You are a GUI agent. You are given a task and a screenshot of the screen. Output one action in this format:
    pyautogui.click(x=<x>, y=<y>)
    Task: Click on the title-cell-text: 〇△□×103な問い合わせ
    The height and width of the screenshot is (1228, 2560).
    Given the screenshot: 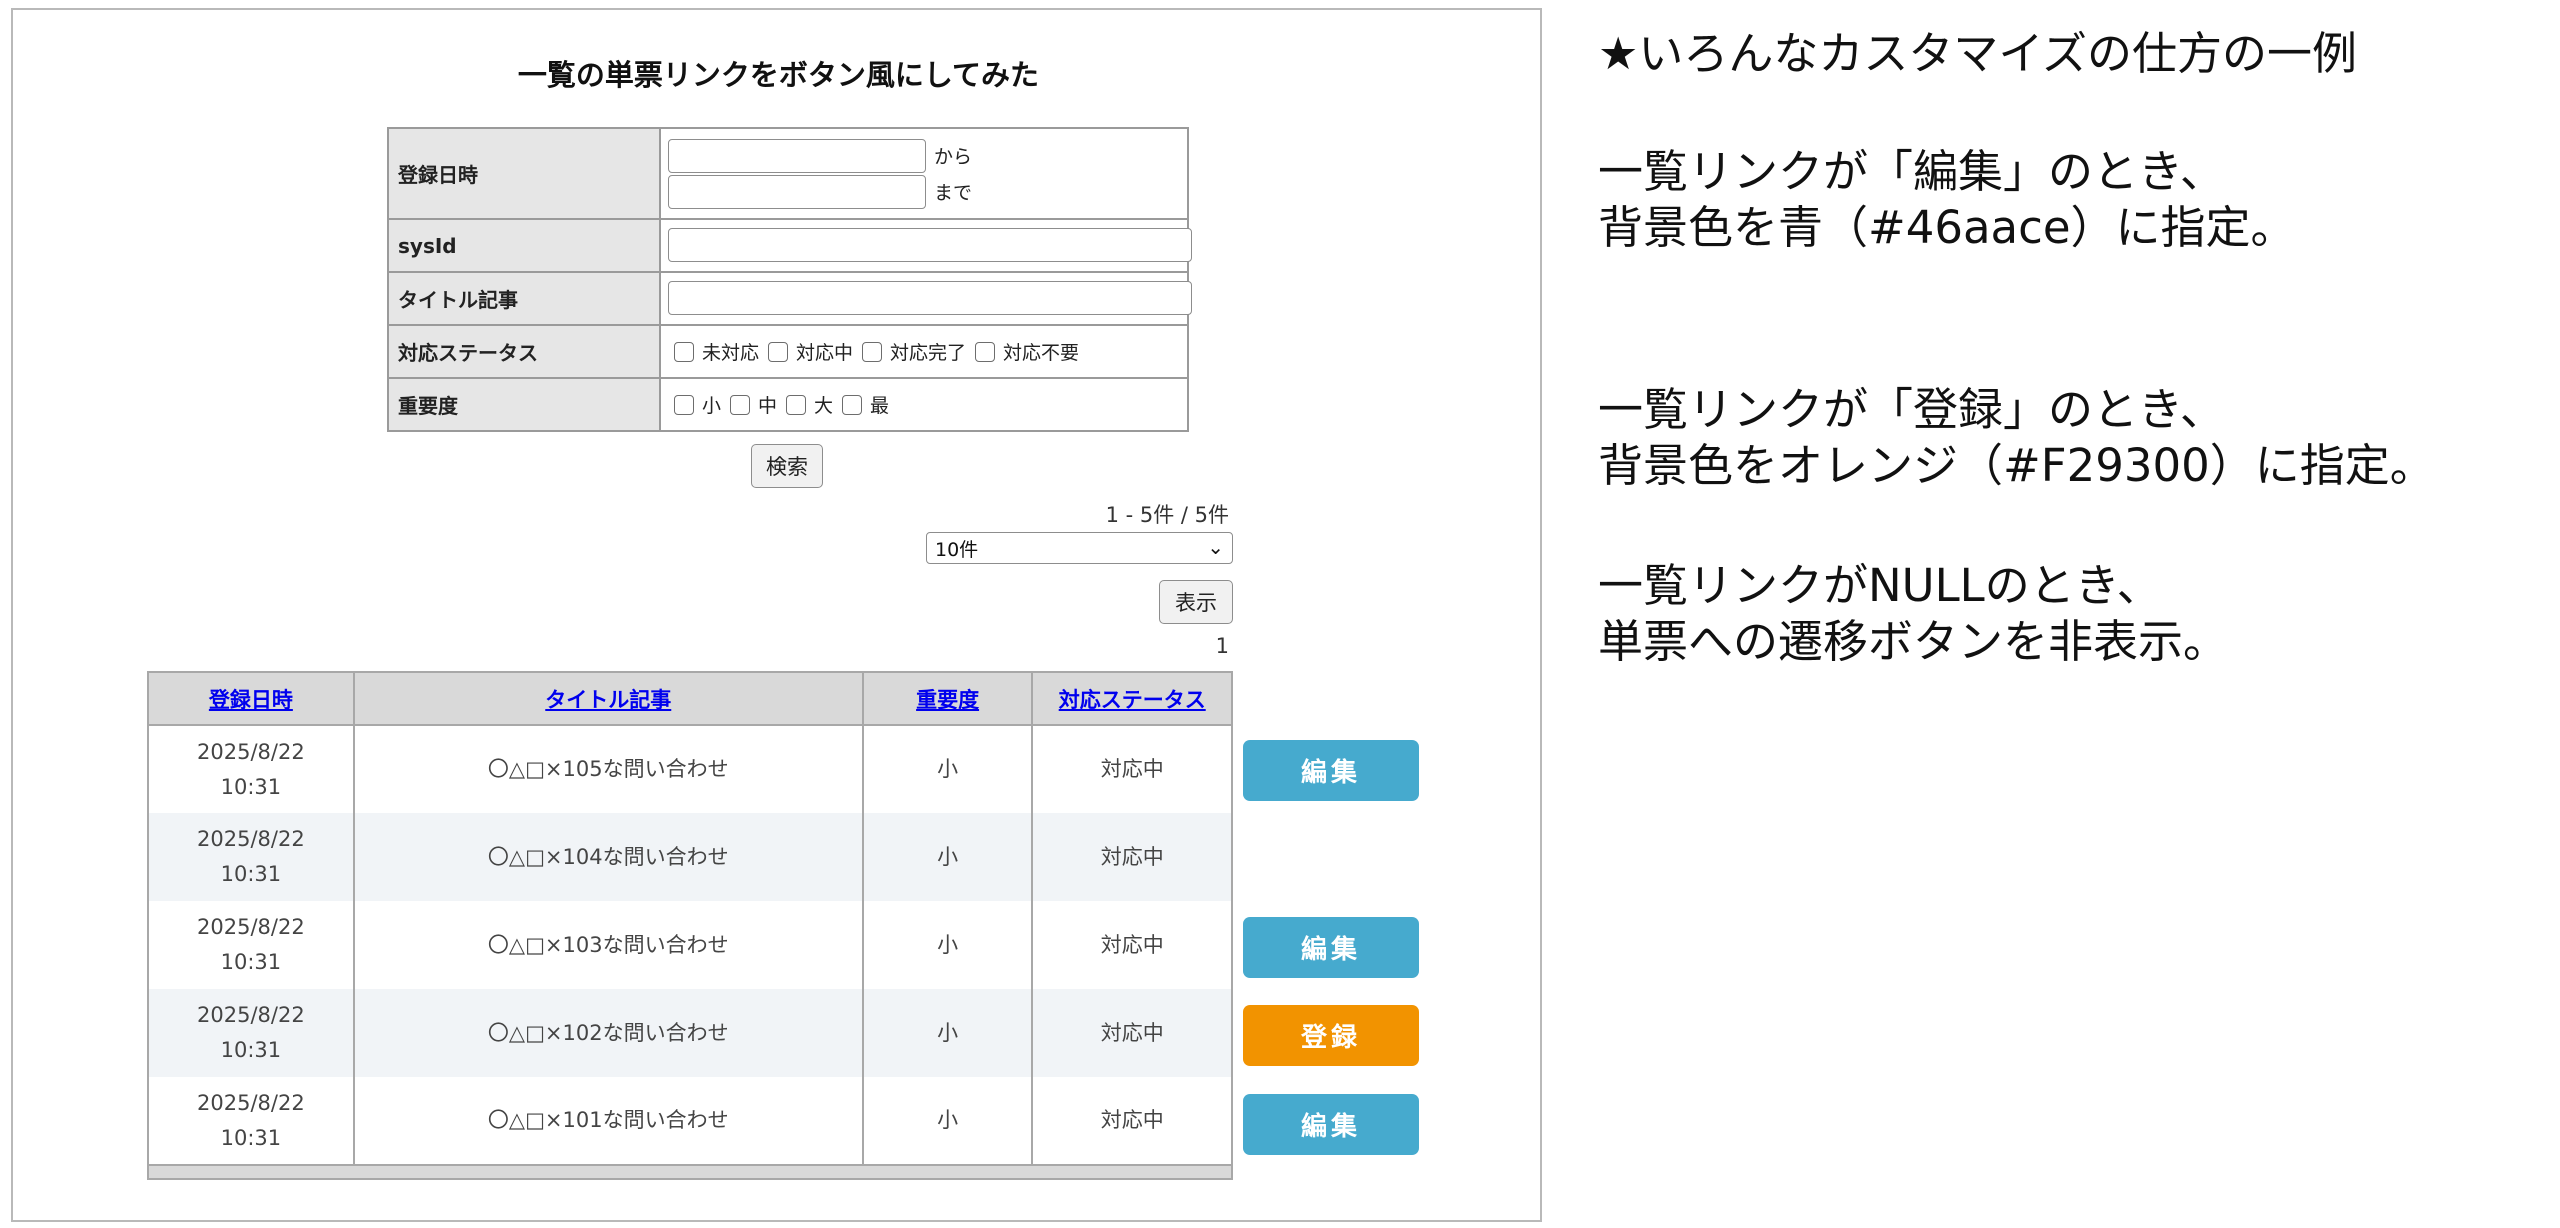 What is the action you would take?
    pyautogui.click(x=608, y=944)
    